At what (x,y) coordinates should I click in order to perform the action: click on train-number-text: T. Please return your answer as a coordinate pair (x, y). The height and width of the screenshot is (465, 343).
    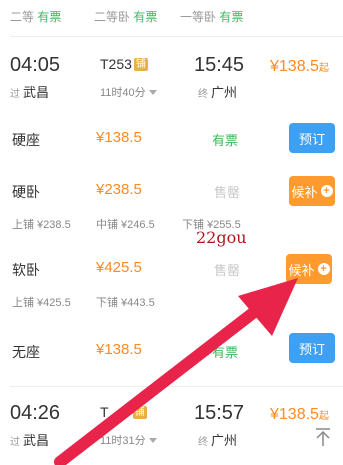
    Looking at the image, I should click on (104, 412).